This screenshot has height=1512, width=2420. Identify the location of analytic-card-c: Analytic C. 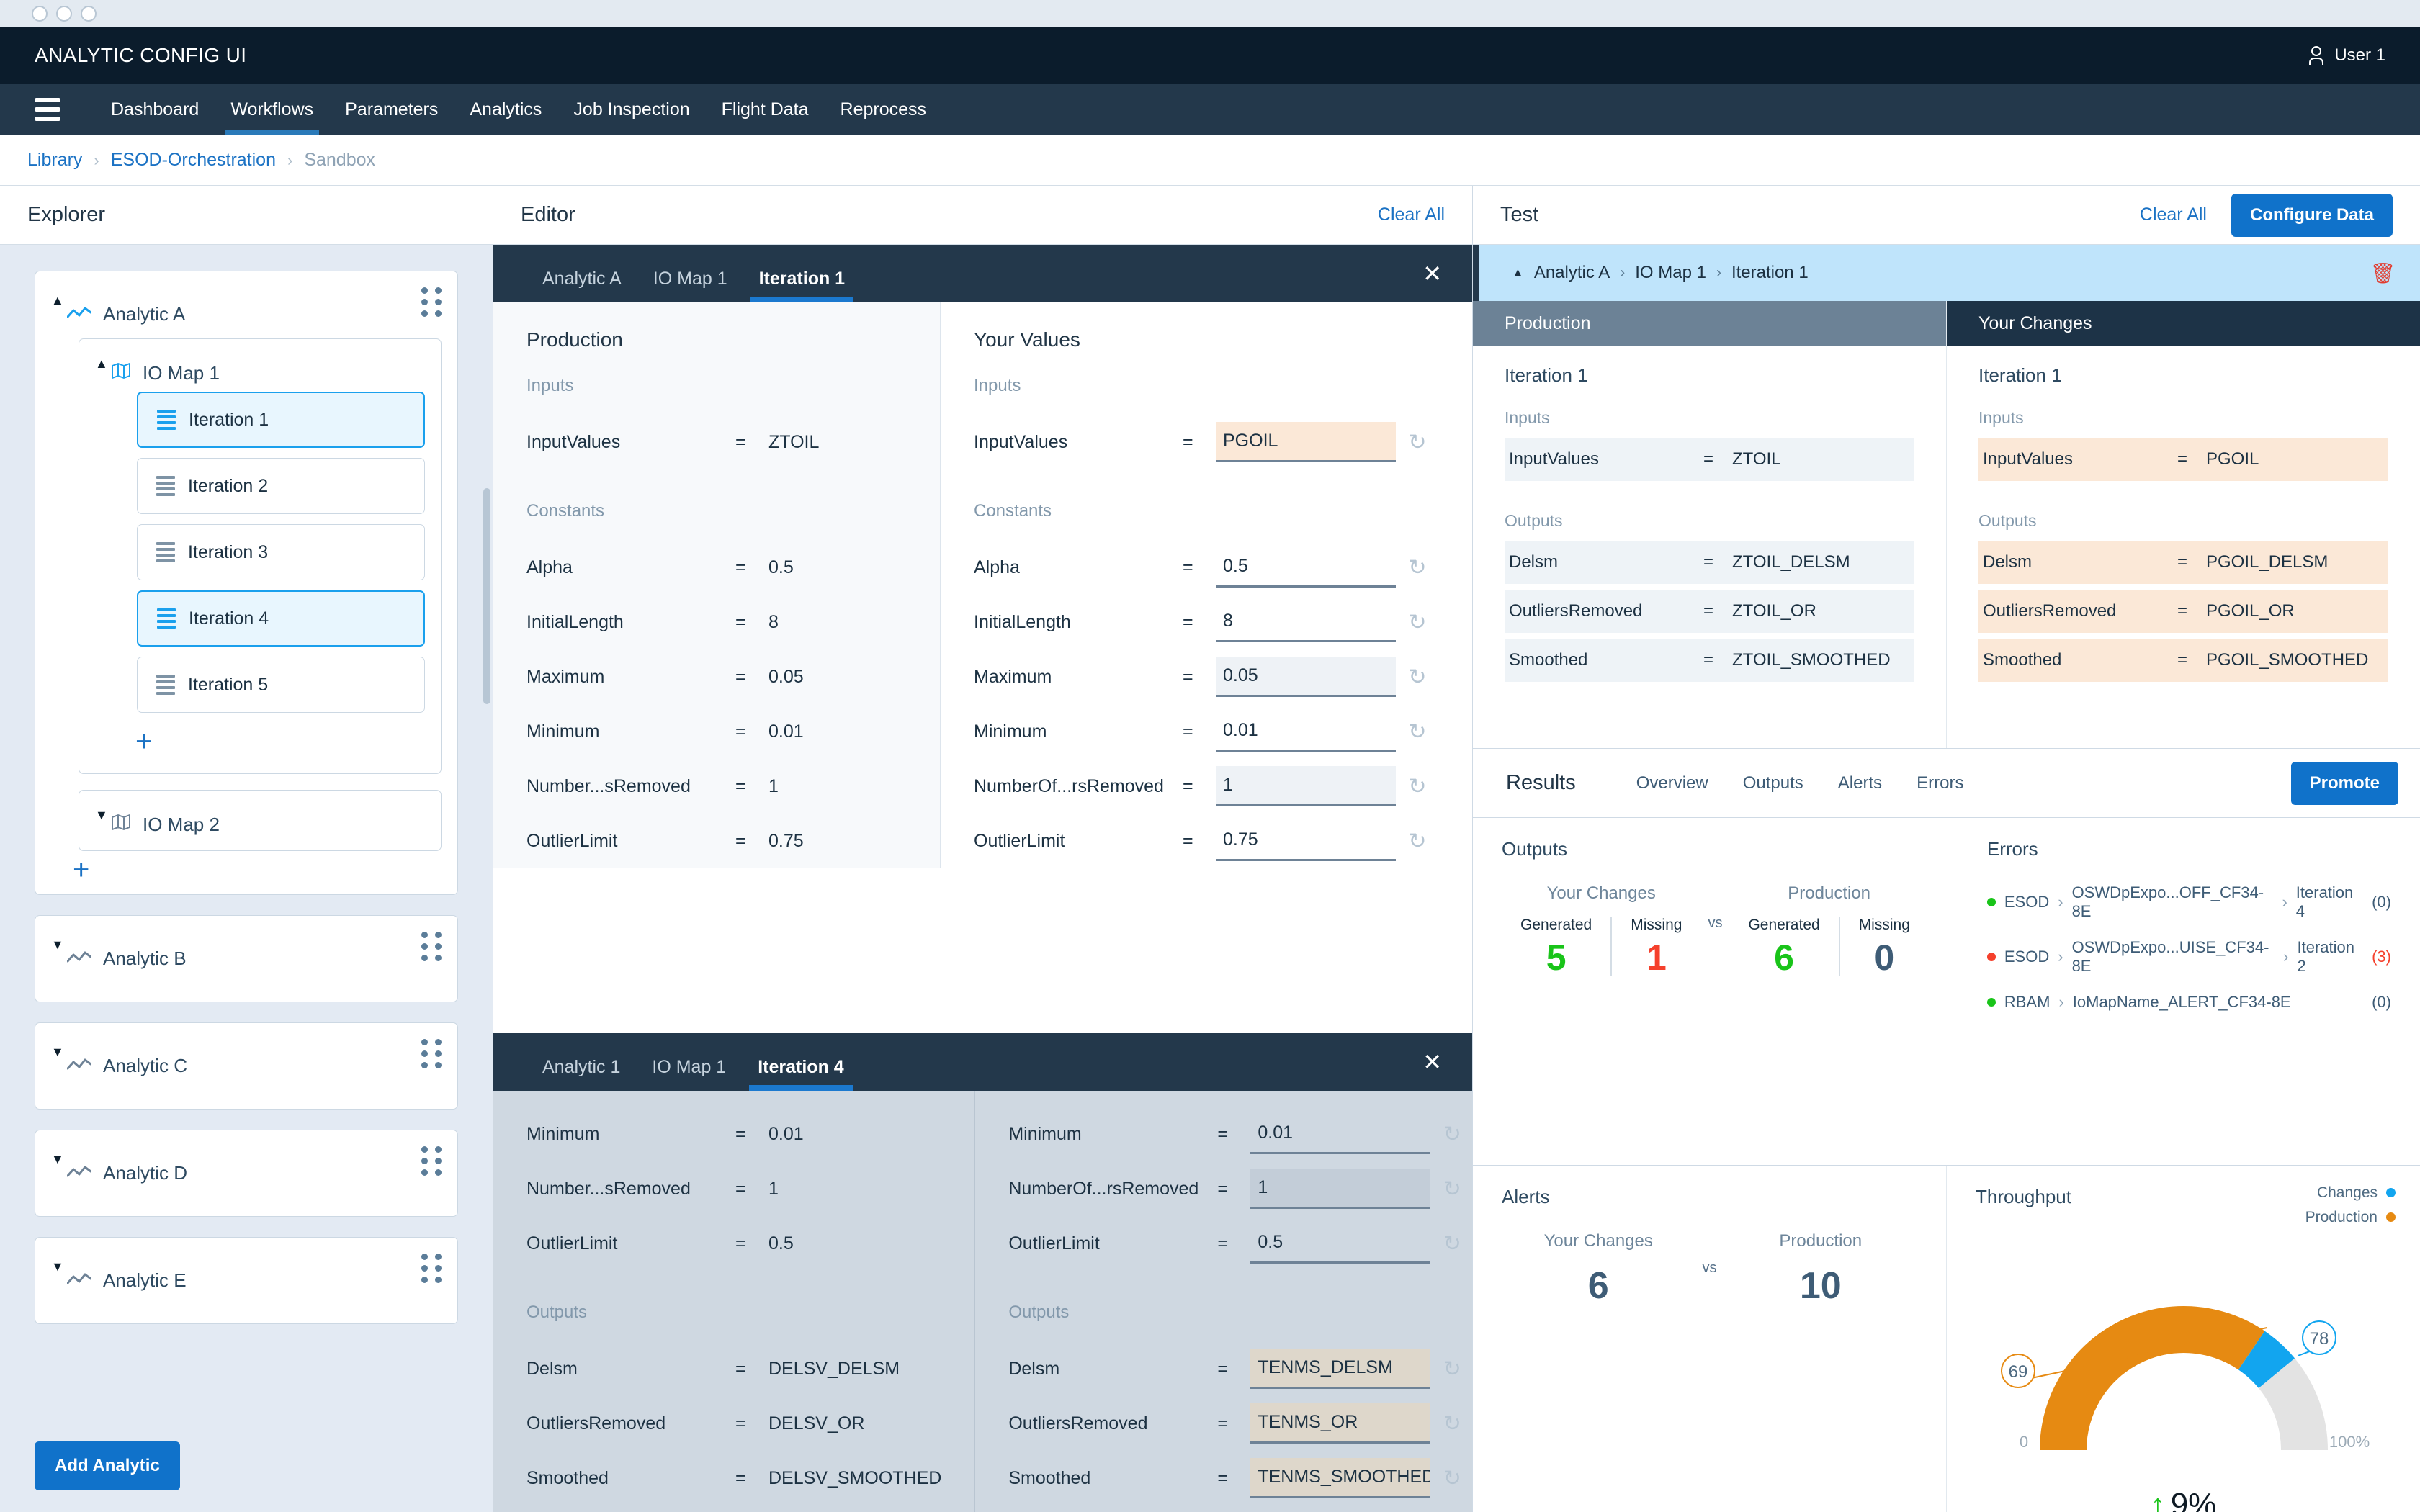
(246, 1066).